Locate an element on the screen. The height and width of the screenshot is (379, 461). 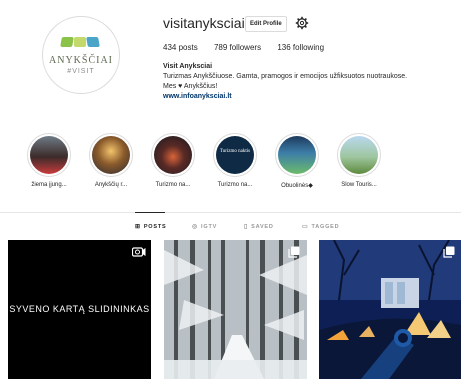
post-image-night-park is located at coordinates (390, 309).